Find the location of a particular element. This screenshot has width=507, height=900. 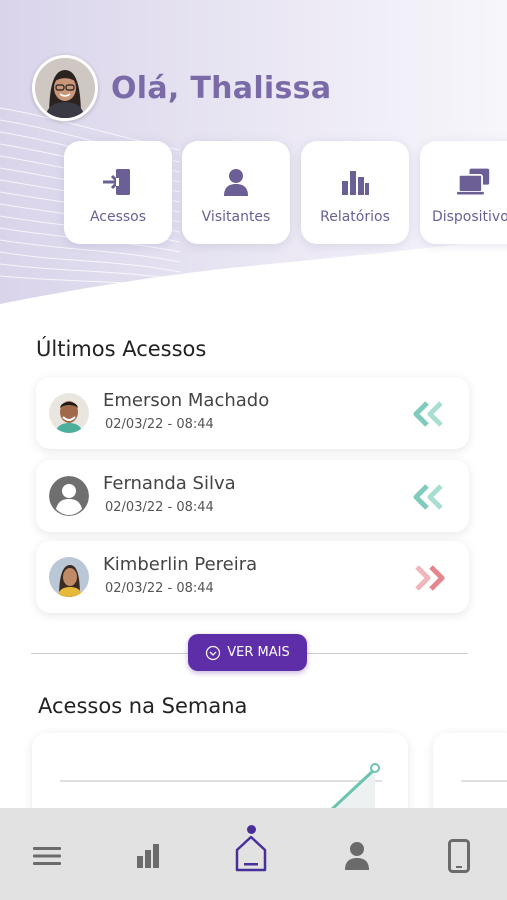

greeting: Olá, Thalissa is located at coordinates (181, 88).